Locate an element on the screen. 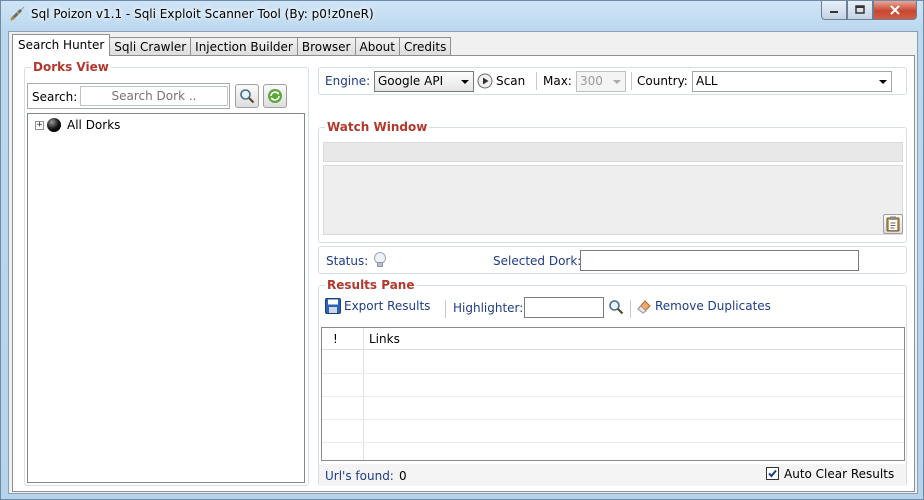 The image size is (924, 500). engine-select: Google API is located at coordinates (424, 81).